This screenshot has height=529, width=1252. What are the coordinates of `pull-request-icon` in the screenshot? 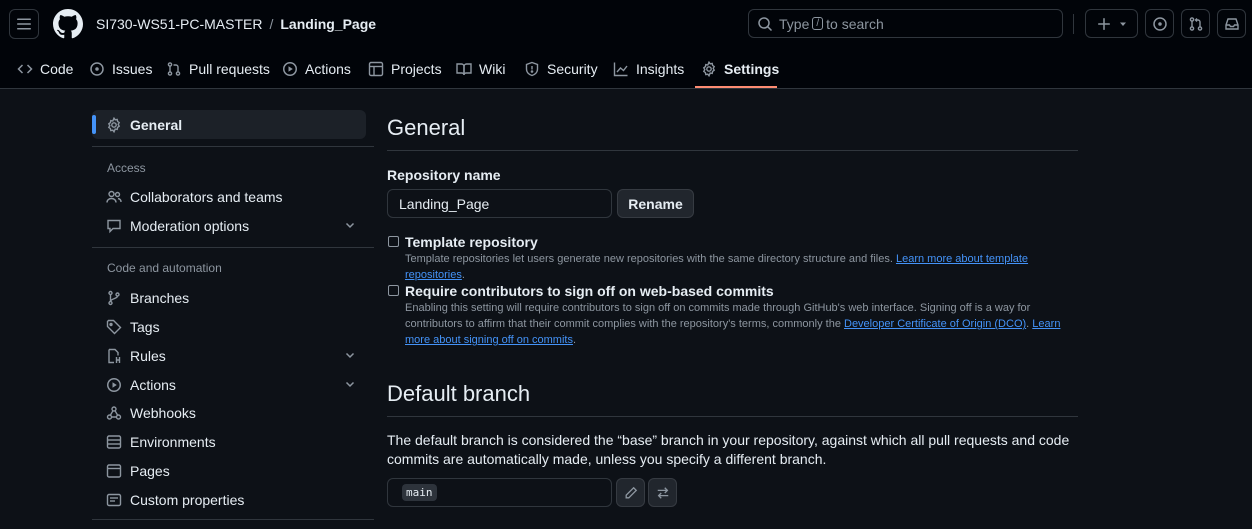 It's located at (174, 68).